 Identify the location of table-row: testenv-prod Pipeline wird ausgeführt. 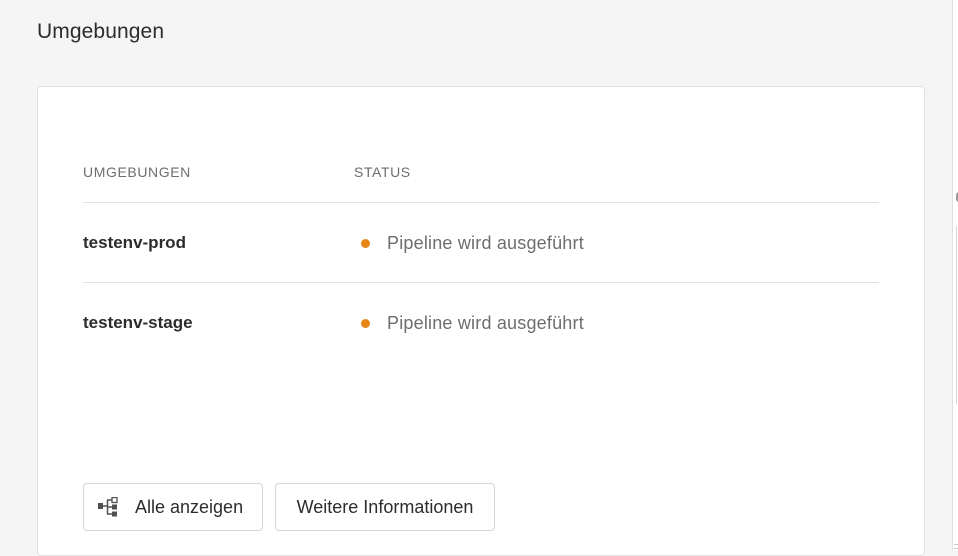
(481, 243).